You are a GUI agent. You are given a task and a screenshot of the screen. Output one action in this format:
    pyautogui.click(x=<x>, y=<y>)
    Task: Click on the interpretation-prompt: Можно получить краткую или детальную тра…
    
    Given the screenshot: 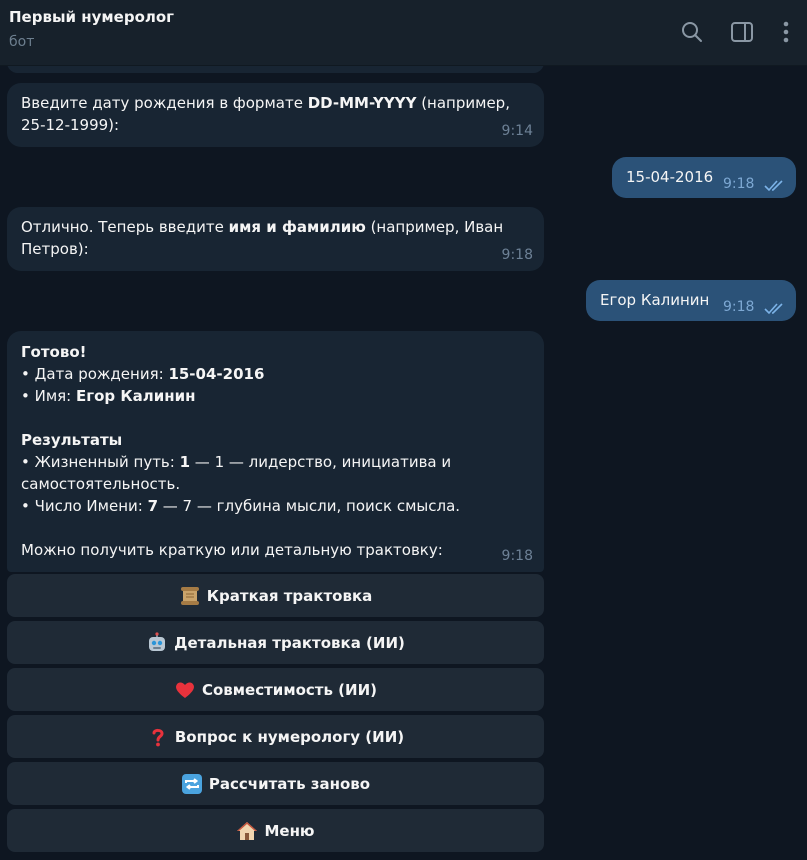 What is the action you would take?
    pyautogui.click(x=232, y=550)
    